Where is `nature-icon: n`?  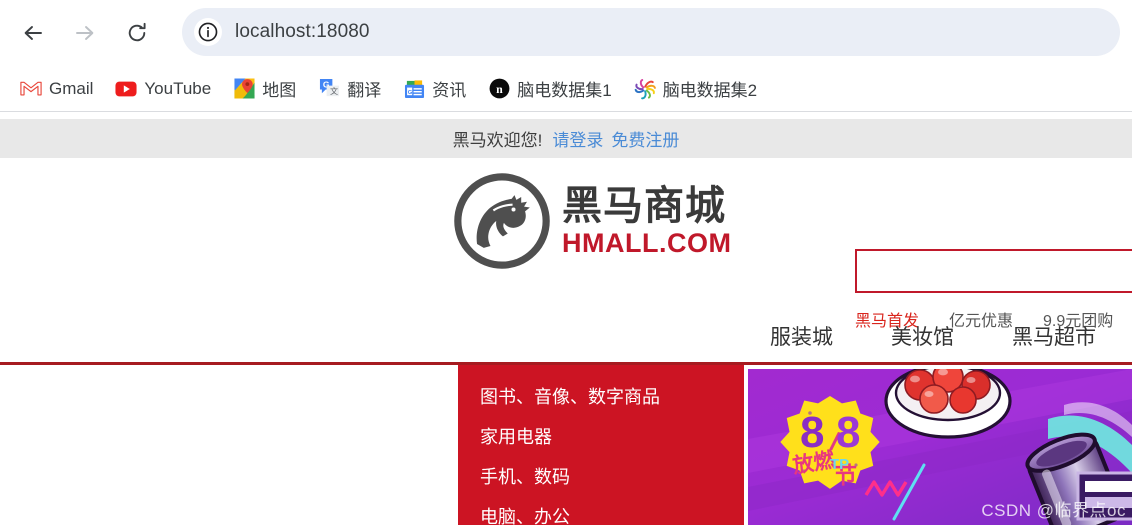
nature-icon: n is located at coordinates (499, 89).